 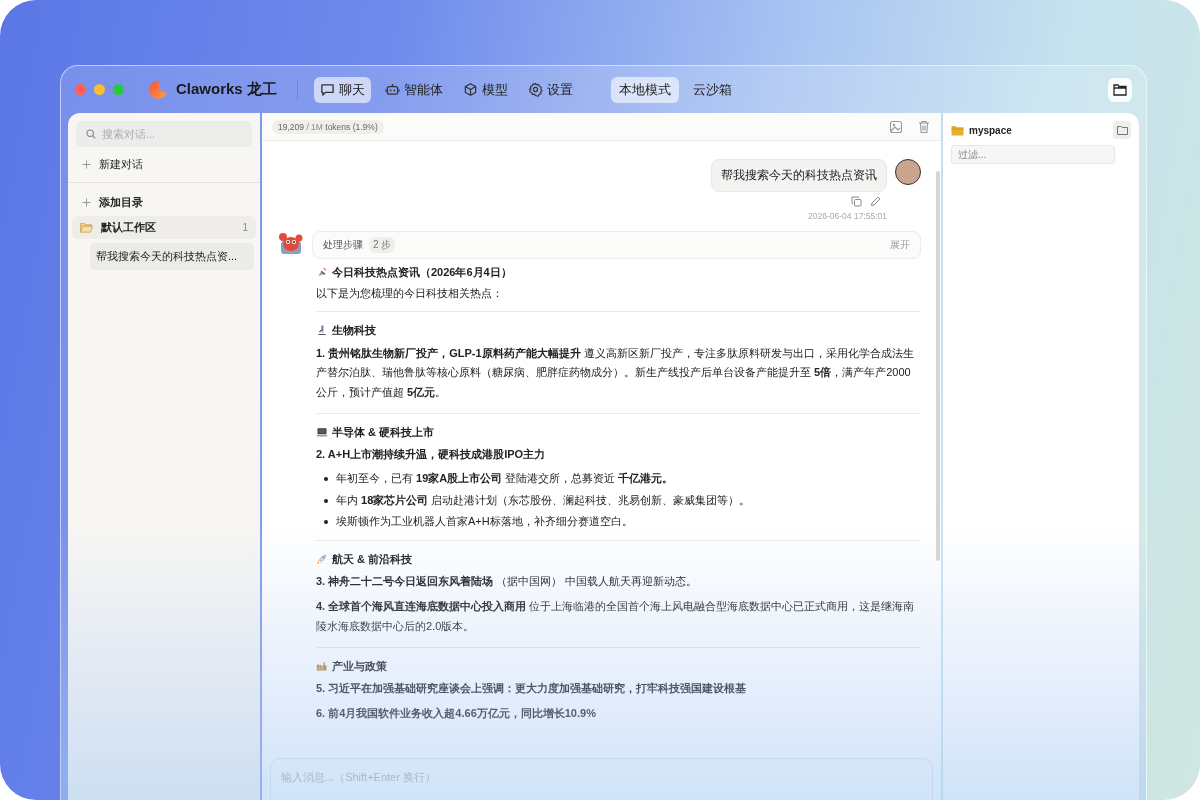 What do you see at coordinates (359, 666) in the screenshot?
I see `section-heading: 产业与政策` at bounding box center [359, 666].